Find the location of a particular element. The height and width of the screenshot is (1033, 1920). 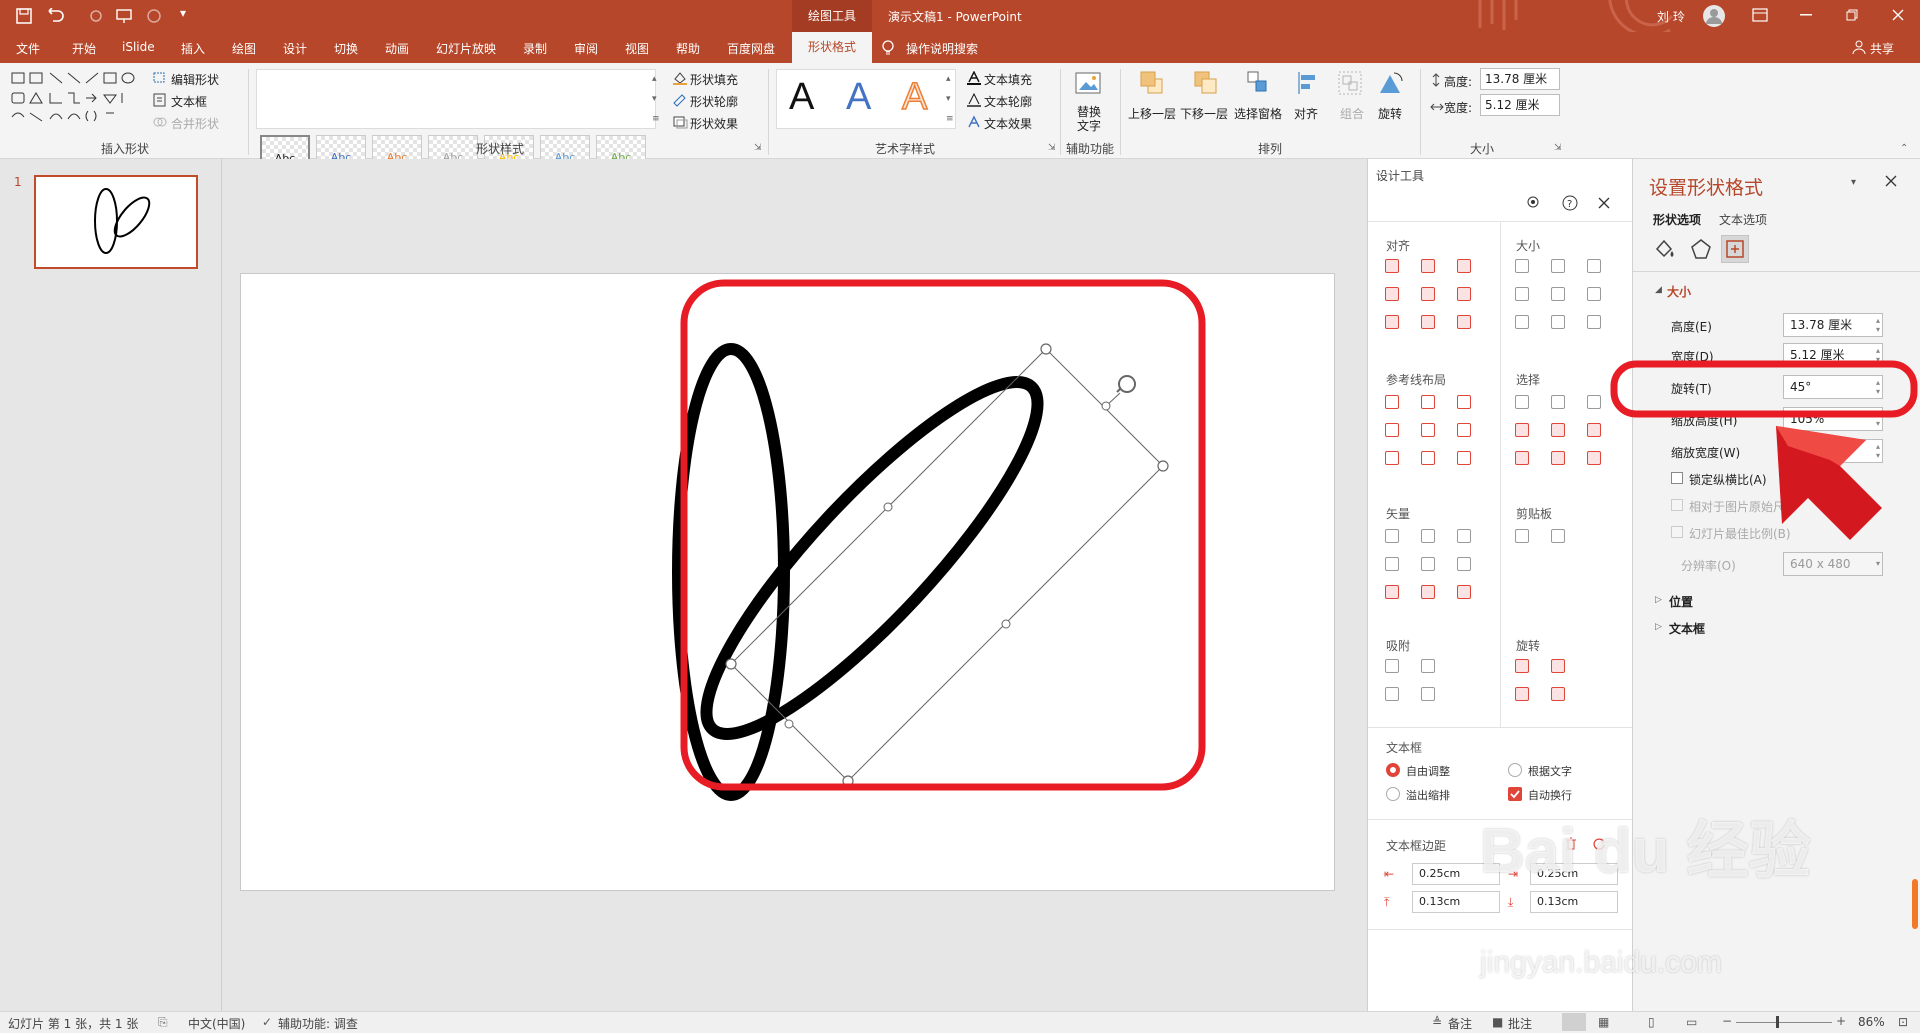

panel-options-icon: ▾ is located at coordinates (1853, 182).